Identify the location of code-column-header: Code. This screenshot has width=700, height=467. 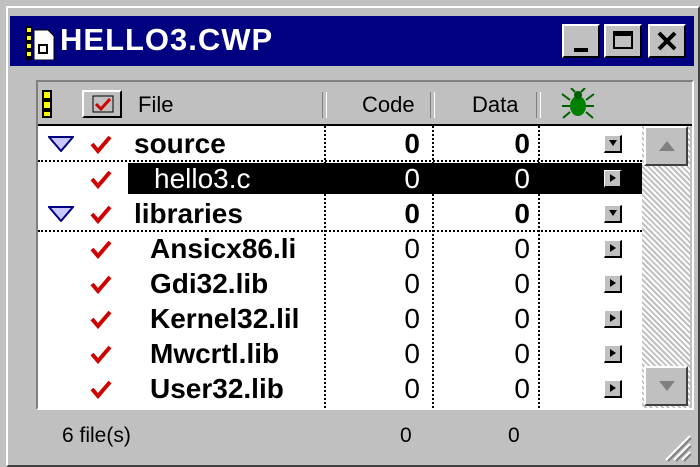
(388, 105).